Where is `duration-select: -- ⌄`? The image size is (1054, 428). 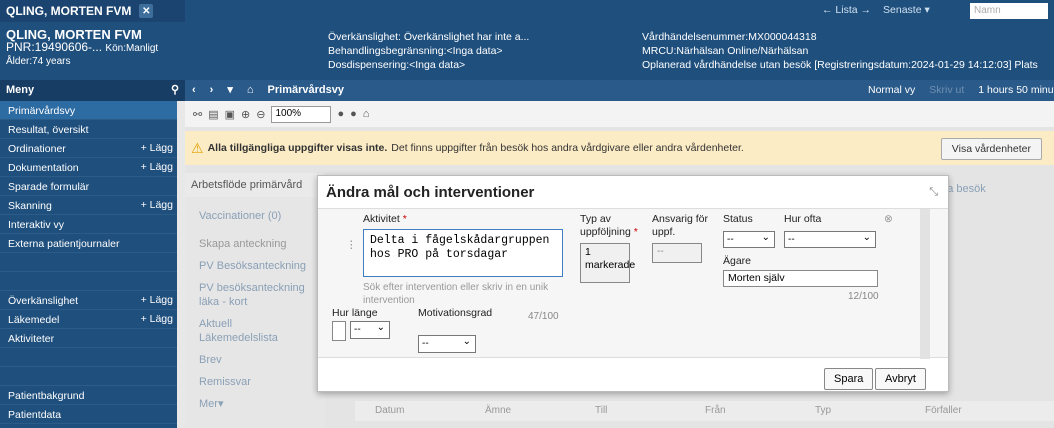 duration-select: -- ⌄ is located at coordinates (370, 330).